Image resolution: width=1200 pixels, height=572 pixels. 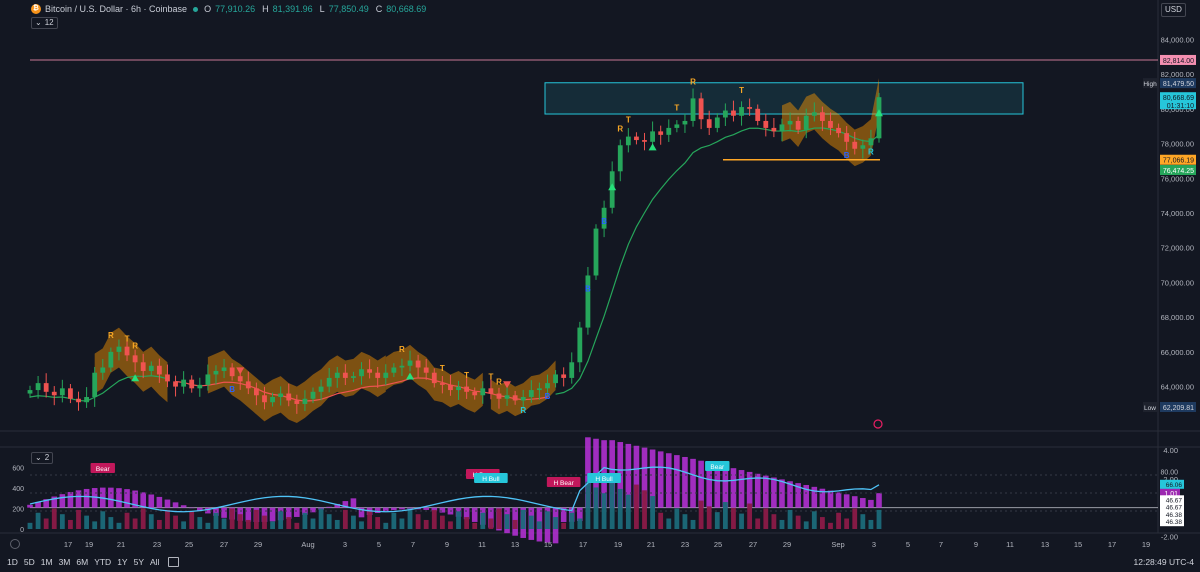 What do you see at coordinates (15, 544) in the screenshot?
I see `settings-icon` at bounding box center [15, 544].